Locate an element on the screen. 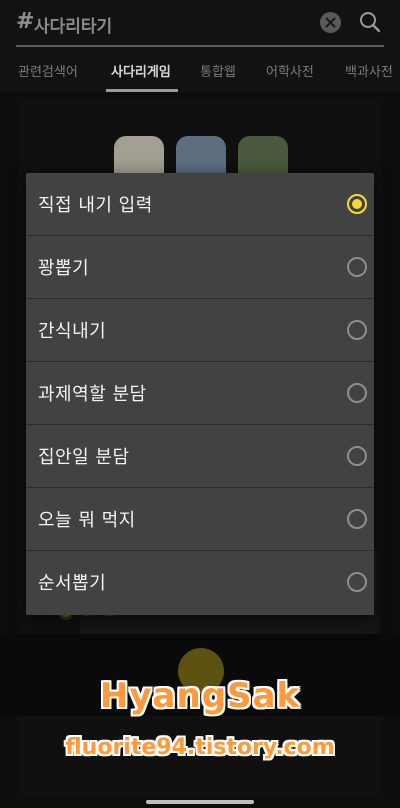 The image size is (400, 808). tab-encyclopedia: 백과사전 is located at coordinates (369, 70).